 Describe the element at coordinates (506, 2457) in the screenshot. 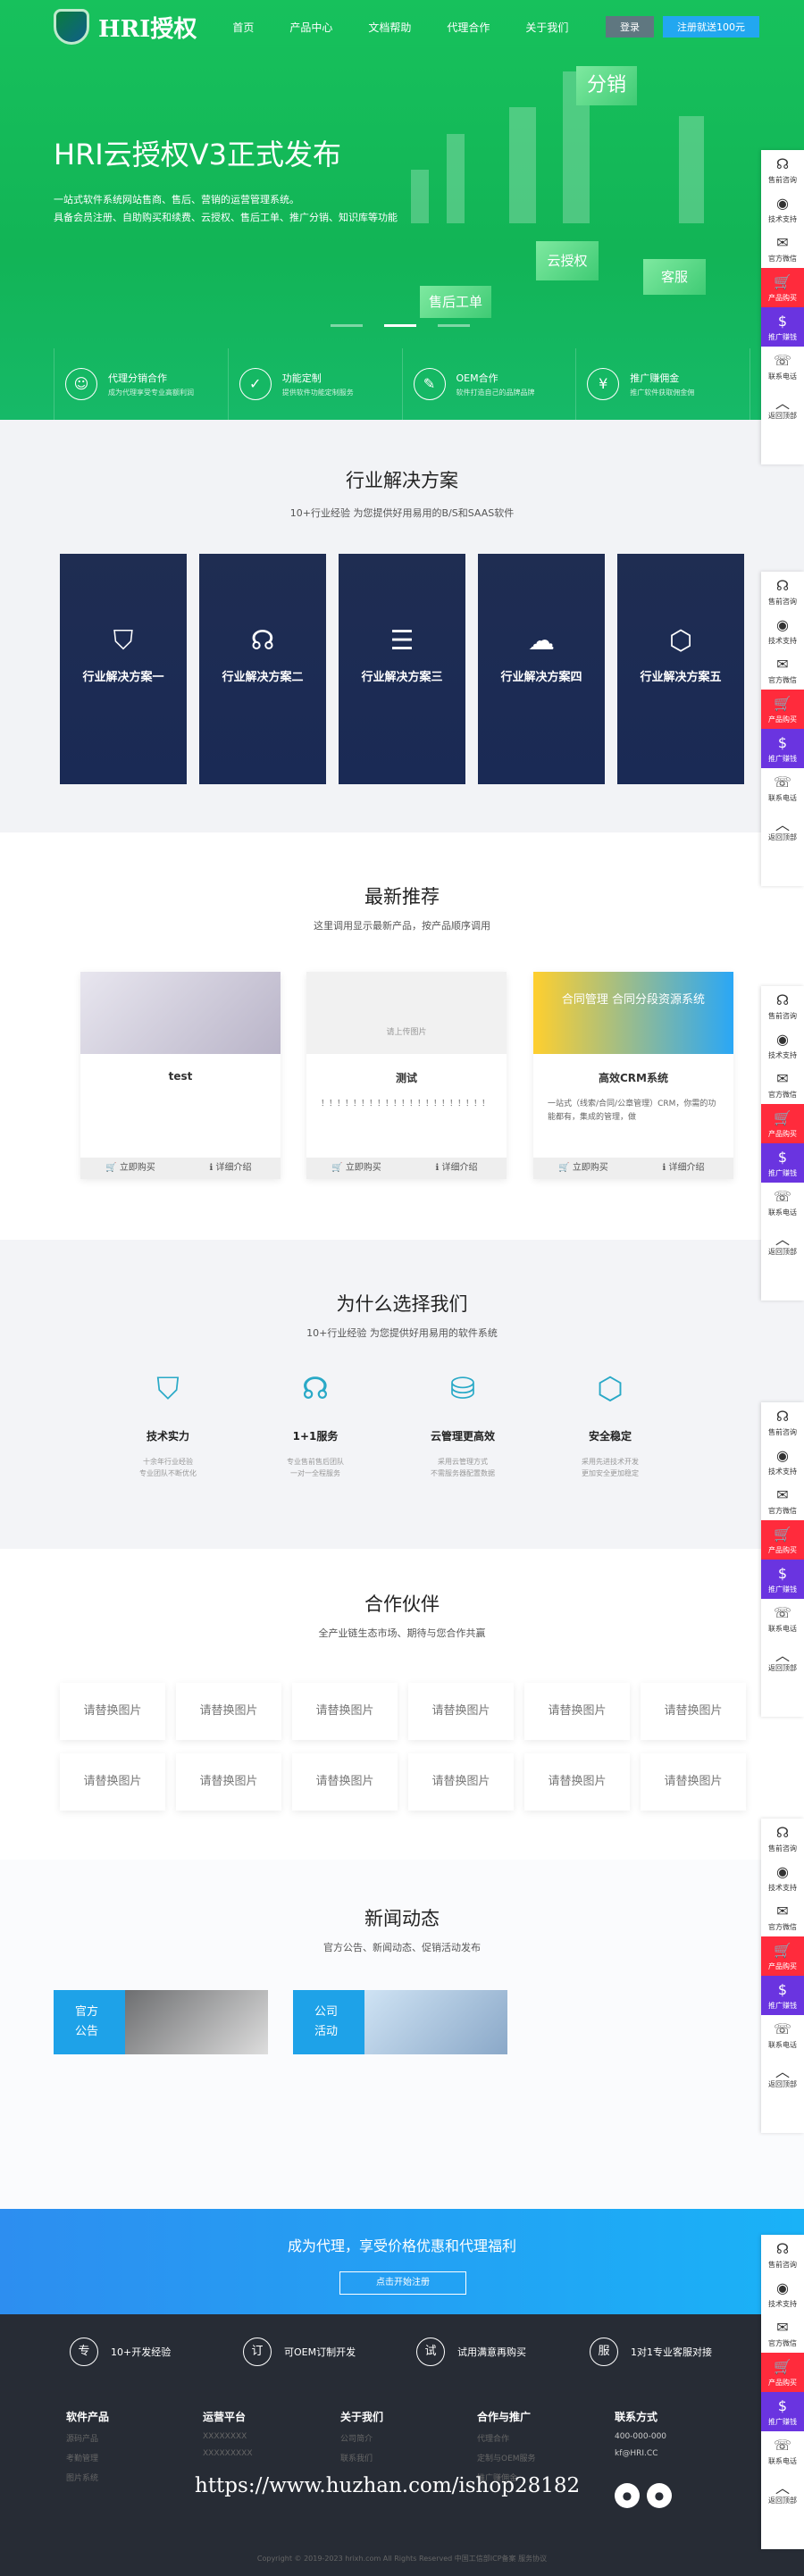

I see `footer-link: 定制与OEM服务` at that location.